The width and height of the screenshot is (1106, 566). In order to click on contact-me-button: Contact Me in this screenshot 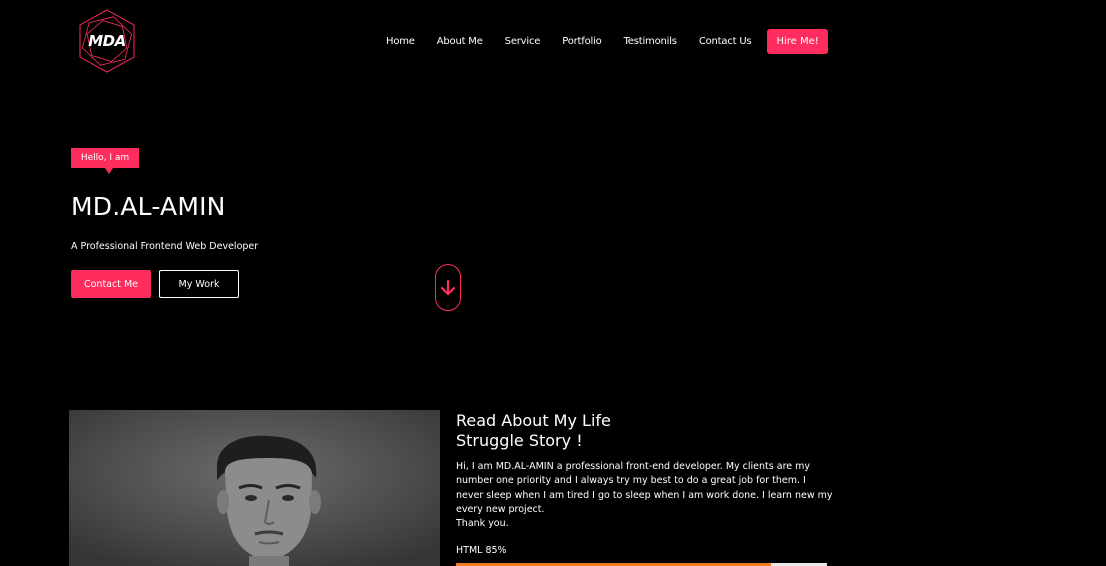, I will do `click(111, 284)`.